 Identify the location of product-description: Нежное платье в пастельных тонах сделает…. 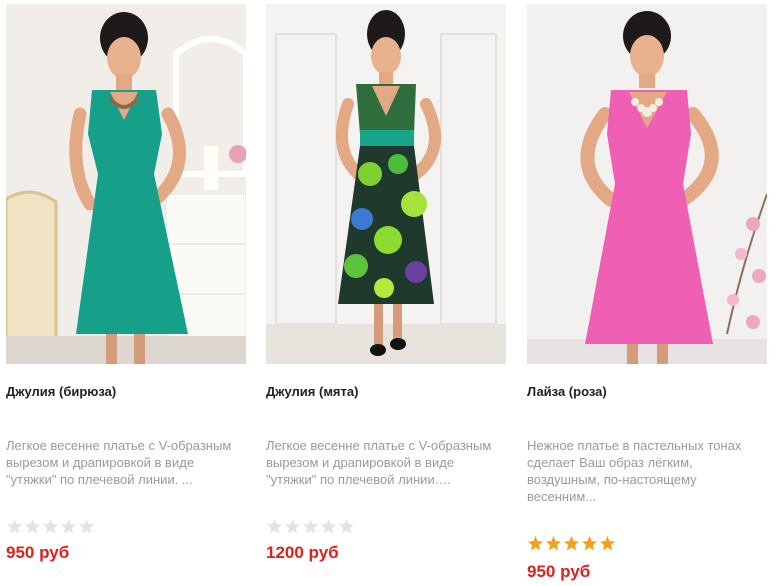
(634, 471).